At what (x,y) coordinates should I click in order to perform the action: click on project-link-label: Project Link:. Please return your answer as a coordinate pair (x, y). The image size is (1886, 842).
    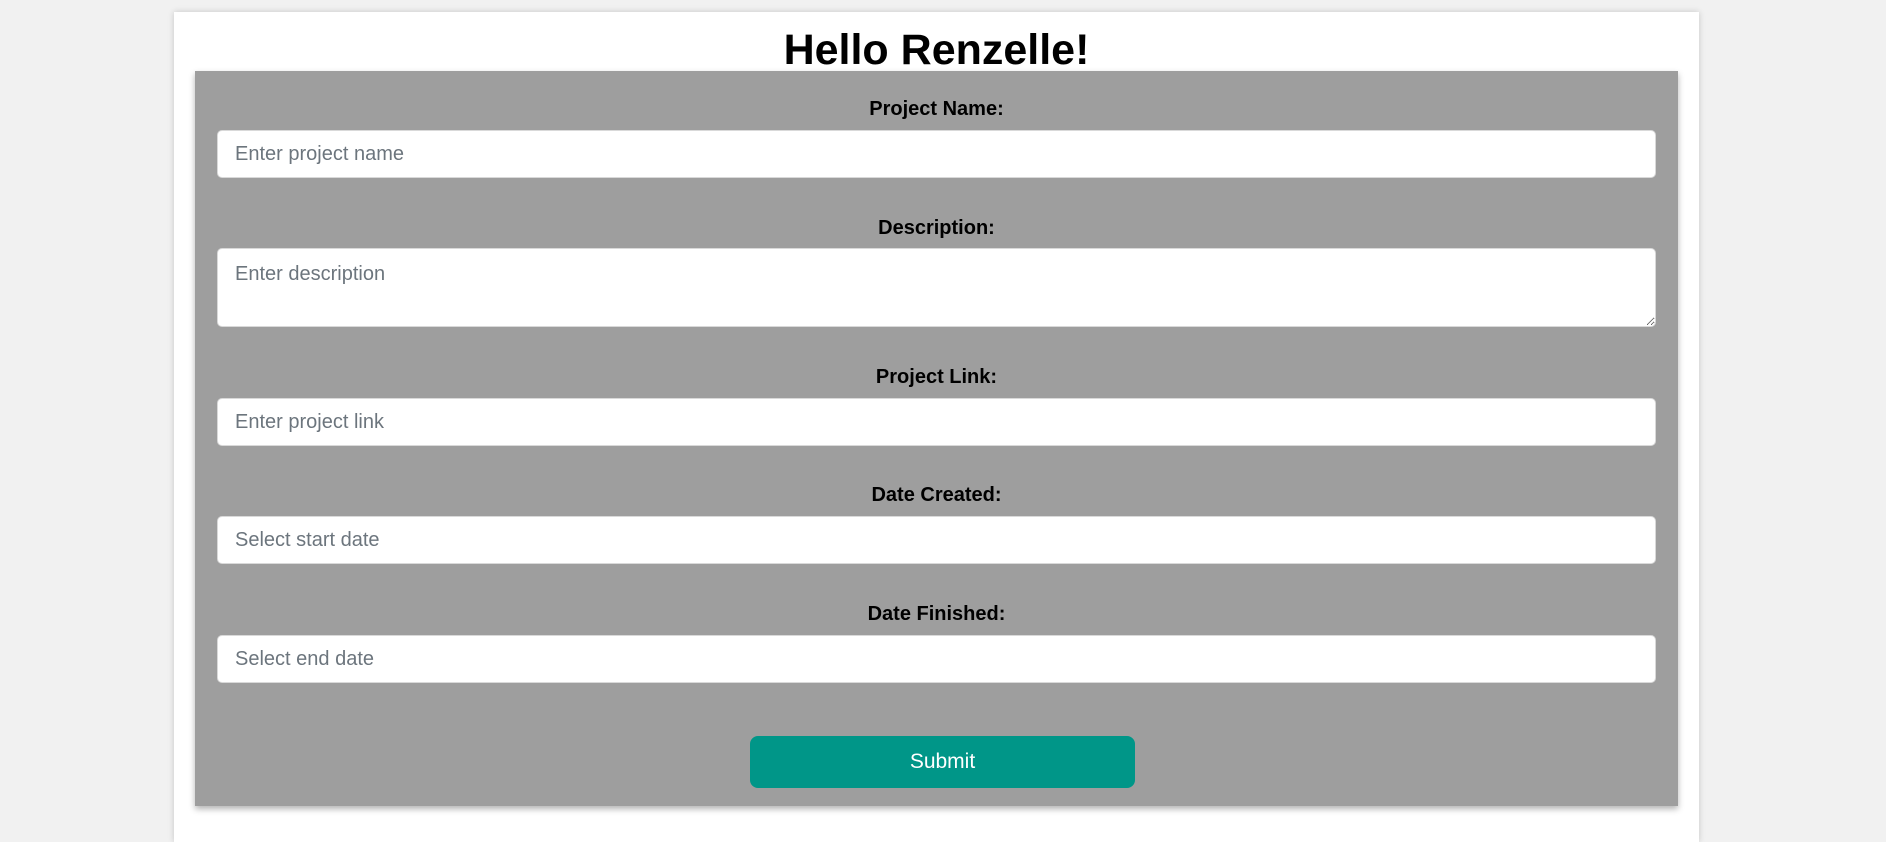
    Looking at the image, I should click on (936, 377).